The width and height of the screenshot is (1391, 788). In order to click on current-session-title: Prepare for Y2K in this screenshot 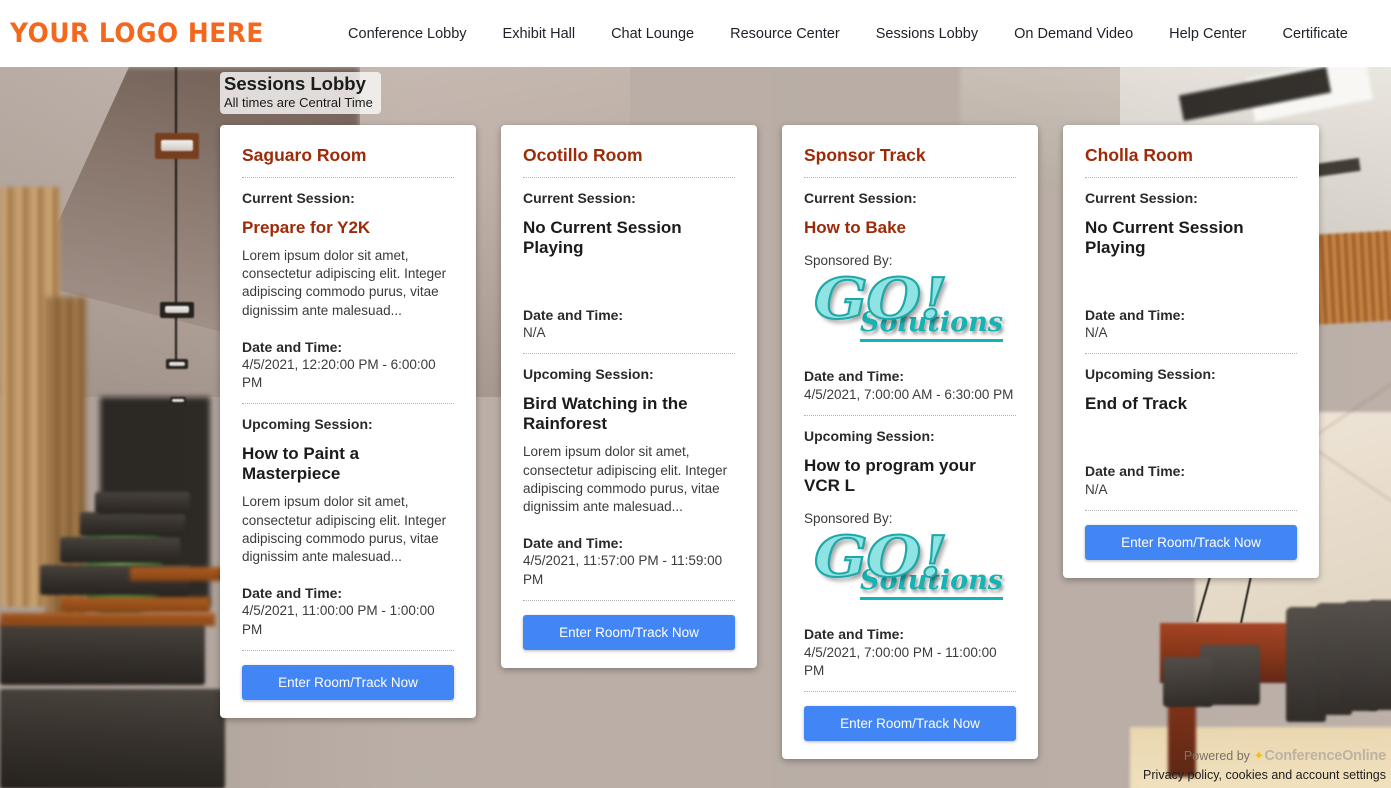, I will do `click(306, 227)`.